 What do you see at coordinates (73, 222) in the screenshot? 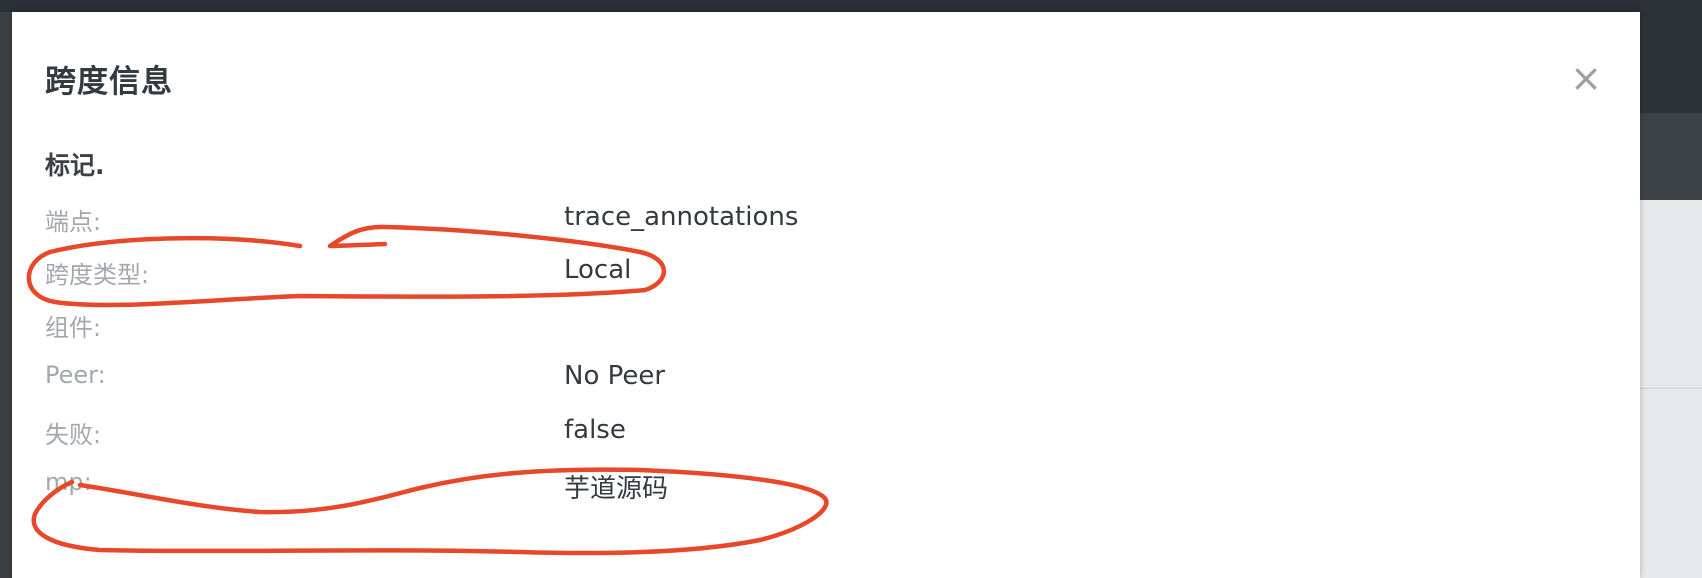
I see `row-label: 端点:` at bounding box center [73, 222].